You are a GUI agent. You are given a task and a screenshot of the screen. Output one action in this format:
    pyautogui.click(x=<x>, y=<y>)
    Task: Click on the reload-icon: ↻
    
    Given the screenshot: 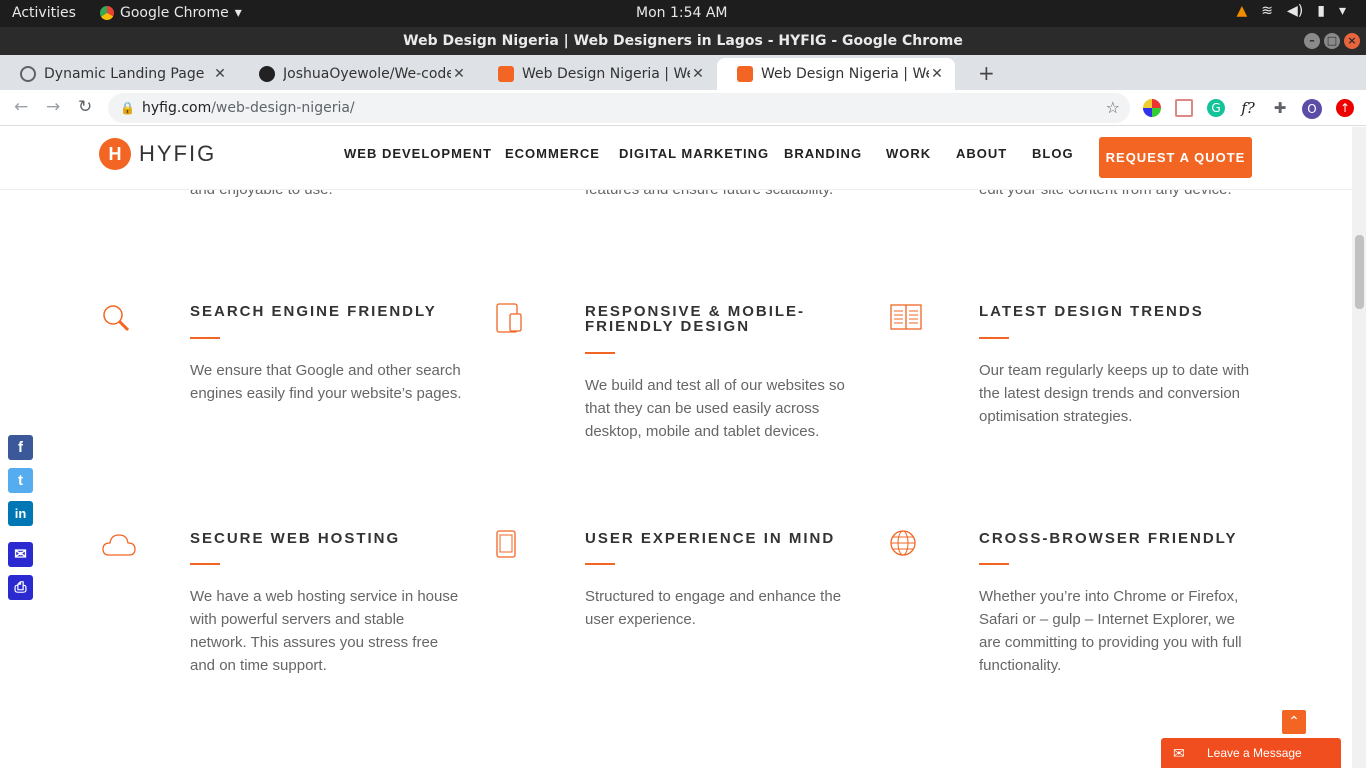 What is the action you would take?
    pyautogui.click(x=85, y=107)
    